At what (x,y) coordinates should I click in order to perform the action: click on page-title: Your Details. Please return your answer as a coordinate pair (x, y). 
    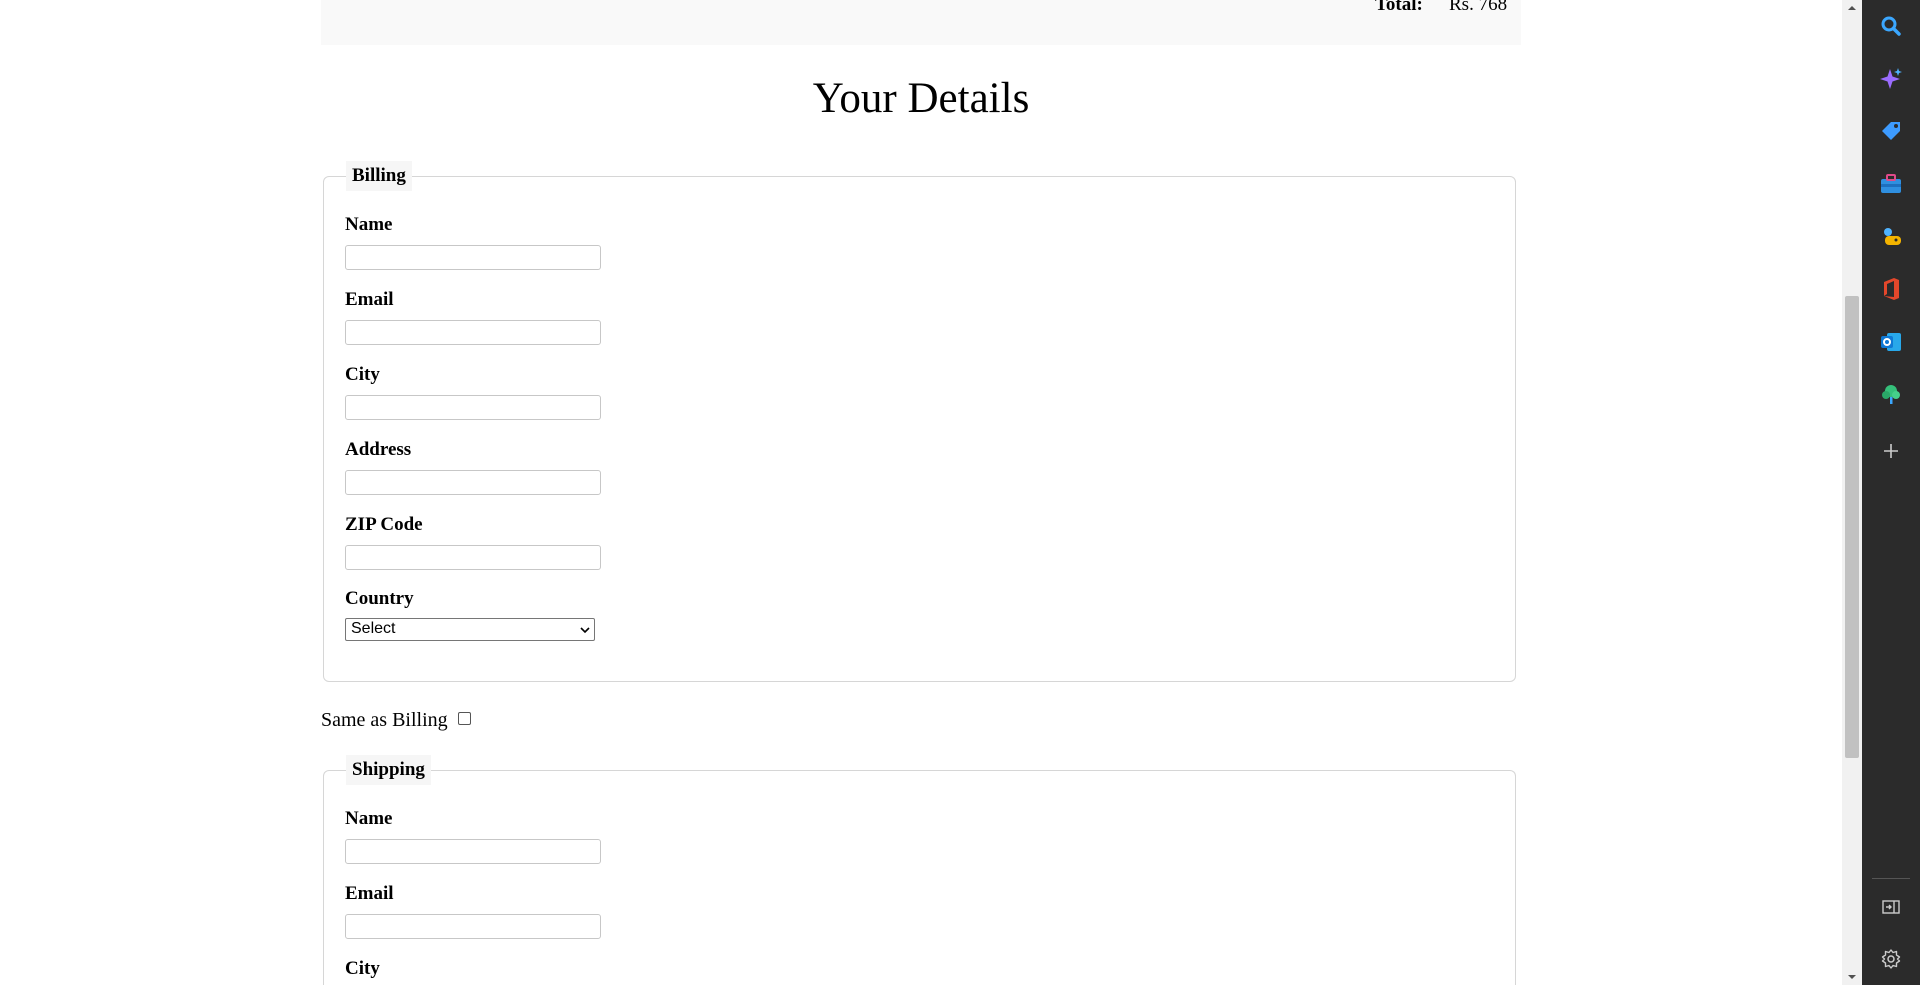
    Looking at the image, I should click on (921, 98).